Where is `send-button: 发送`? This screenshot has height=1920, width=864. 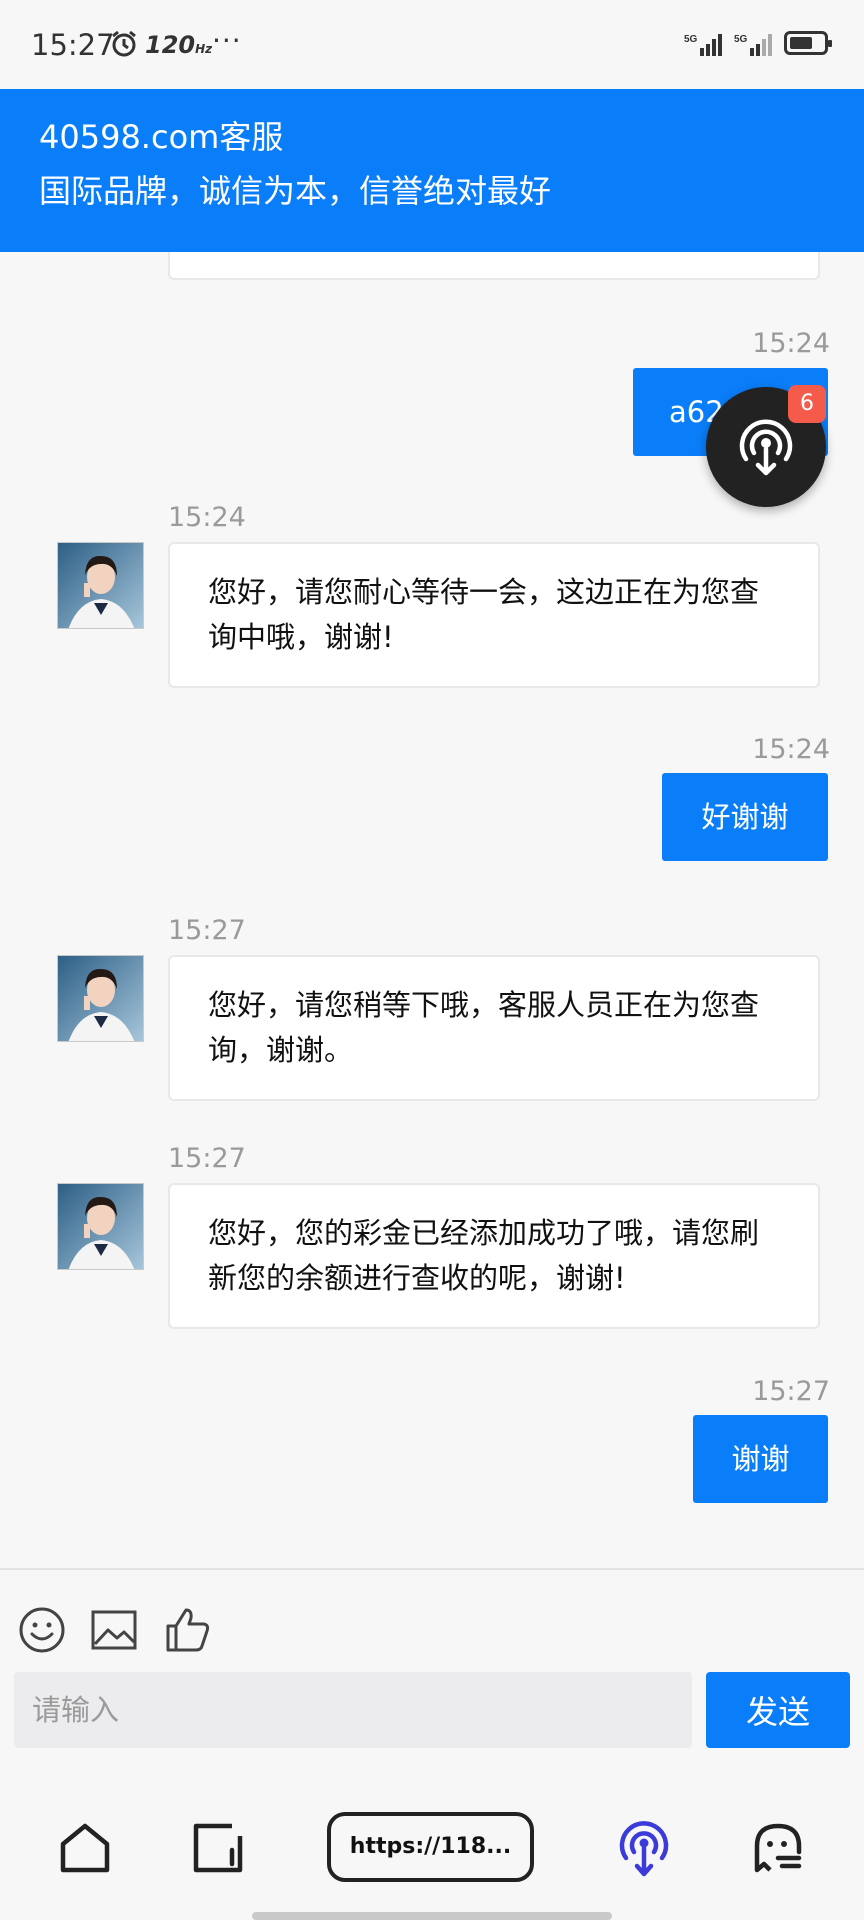 send-button: 发送 is located at coordinates (778, 1710).